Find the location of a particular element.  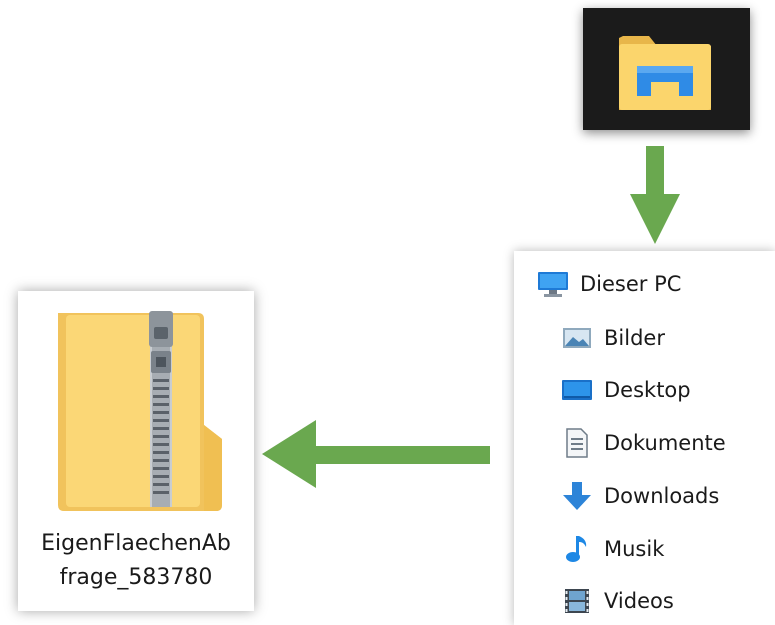

music-icon is located at coordinates (577, 549).